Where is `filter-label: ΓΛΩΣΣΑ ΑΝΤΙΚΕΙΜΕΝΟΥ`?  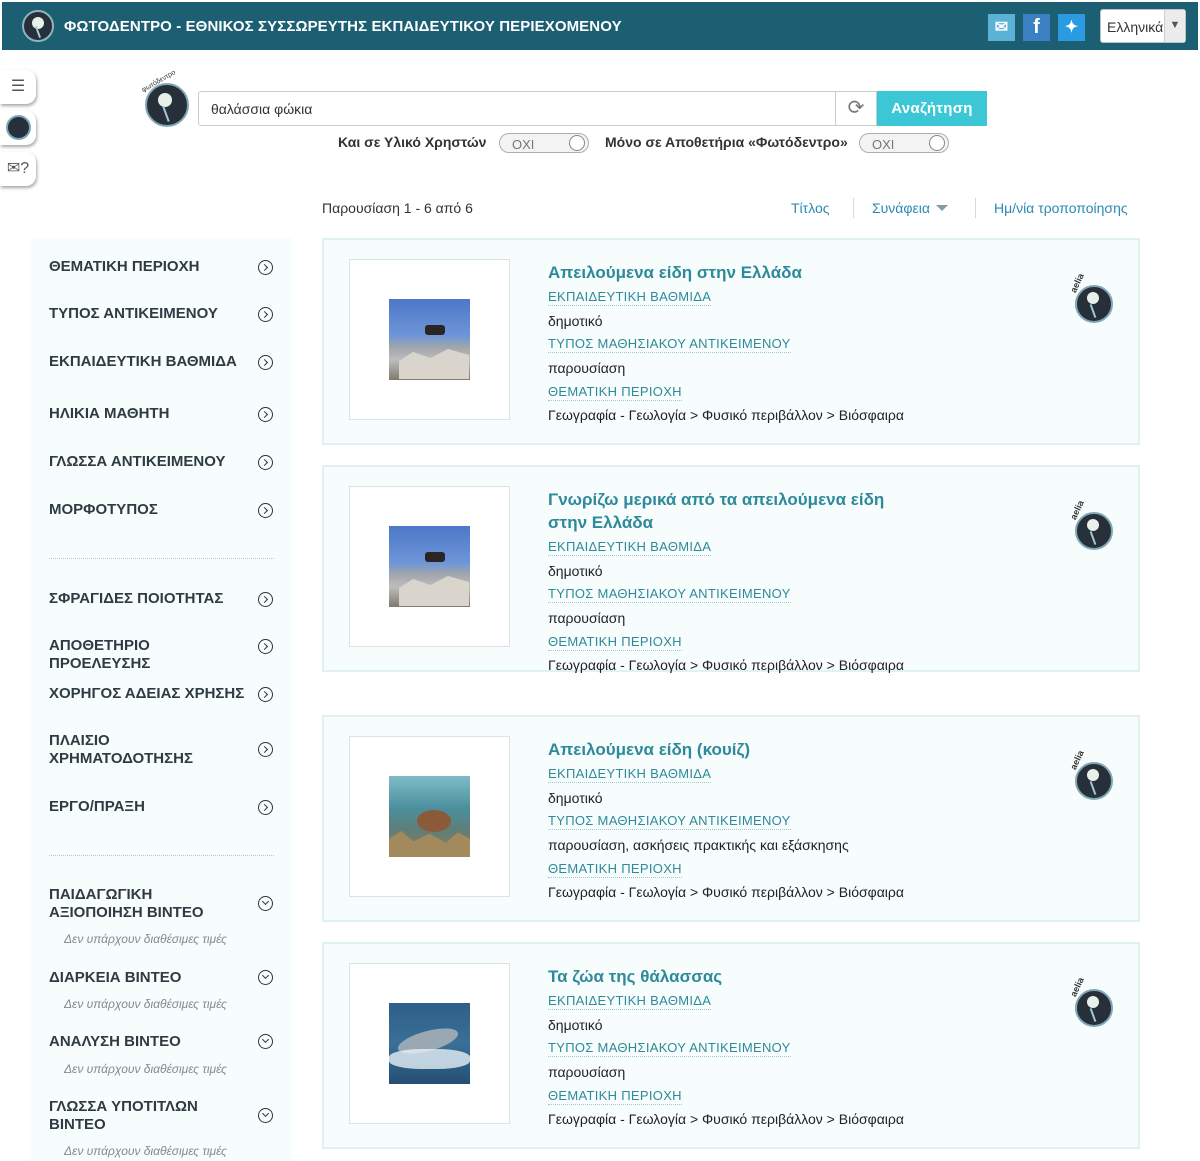 filter-label: ΓΛΩΣΣΑ ΑΝΤΙΚΕΙΜΕΝΟΥ is located at coordinates (137, 461).